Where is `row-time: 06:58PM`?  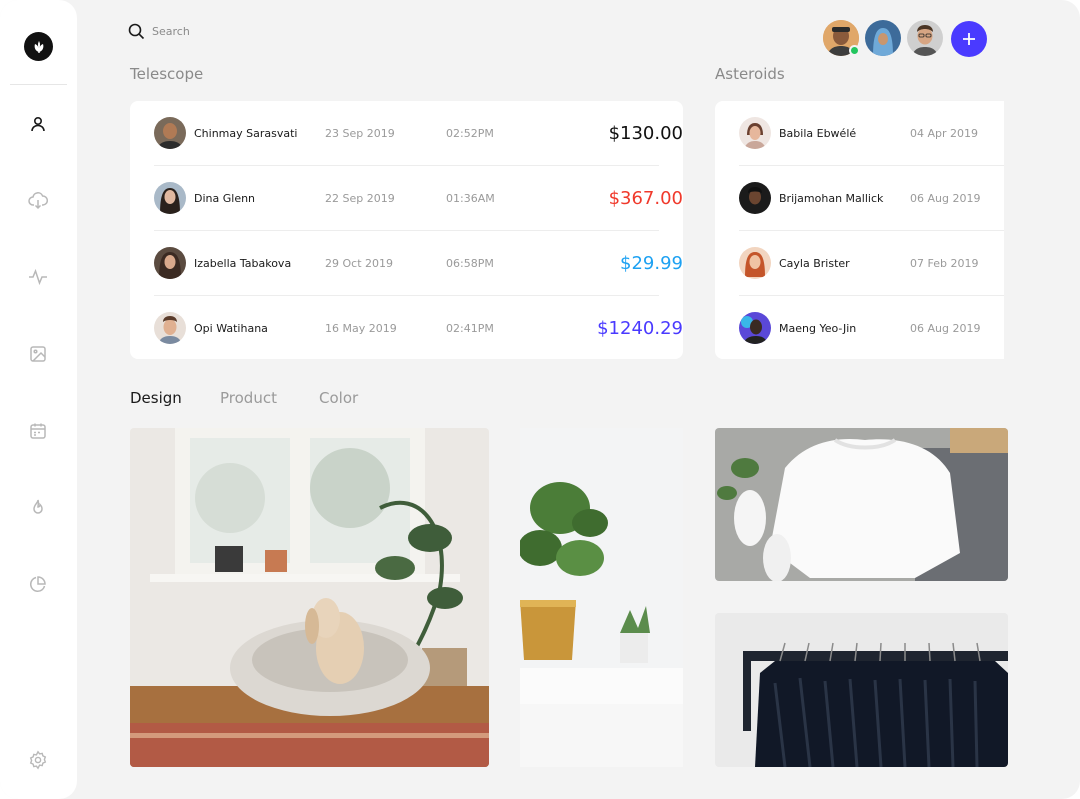
row-time: 06:58PM is located at coordinates (470, 263).